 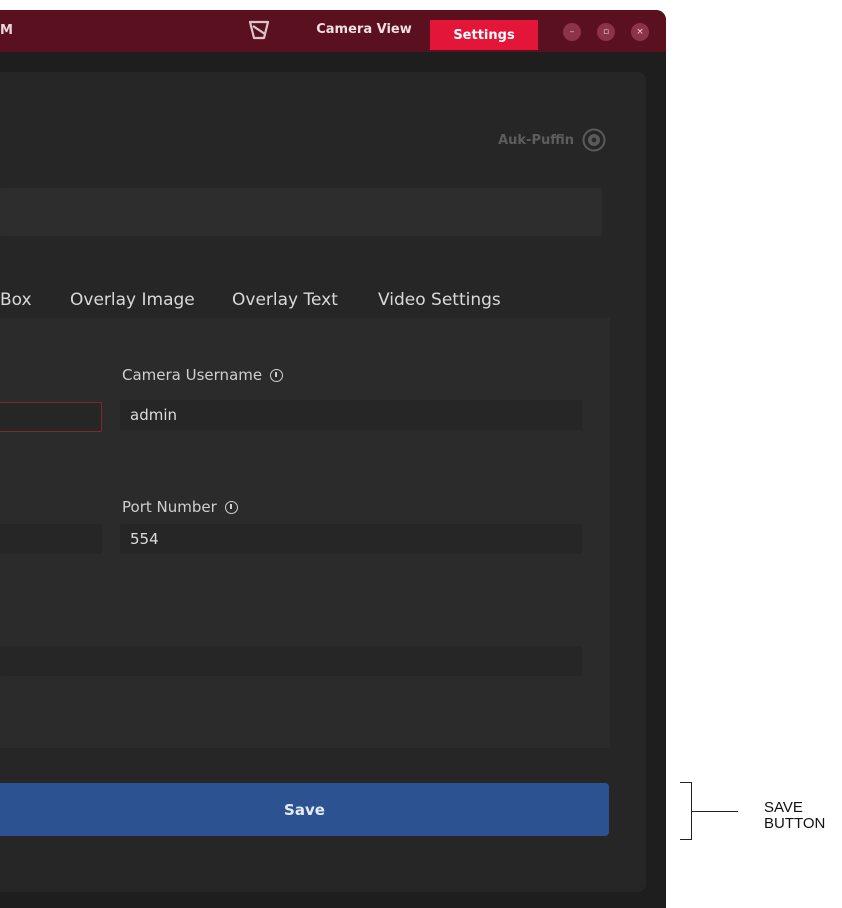 What do you see at coordinates (291, 661) in the screenshot?
I see `full-width-input` at bounding box center [291, 661].